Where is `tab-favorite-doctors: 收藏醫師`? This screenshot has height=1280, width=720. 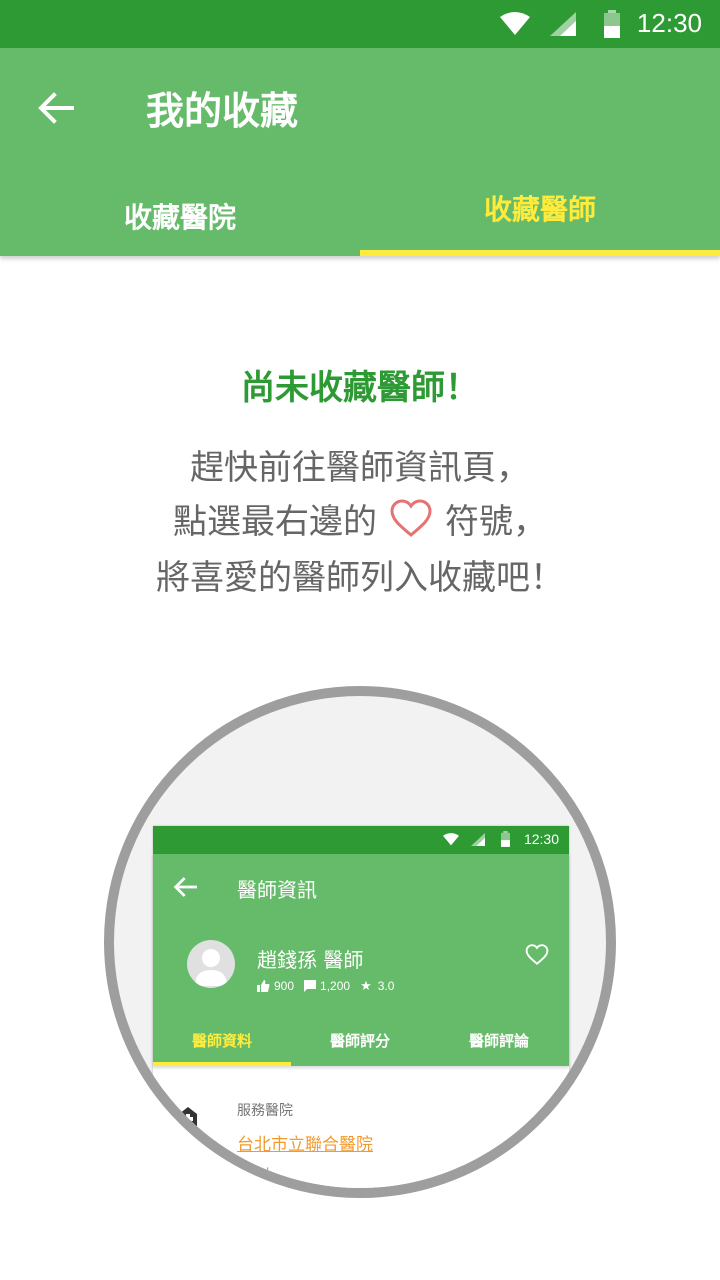
tab-favorite-doctors: 收藏醫師 is located at coordinates (540, 216).